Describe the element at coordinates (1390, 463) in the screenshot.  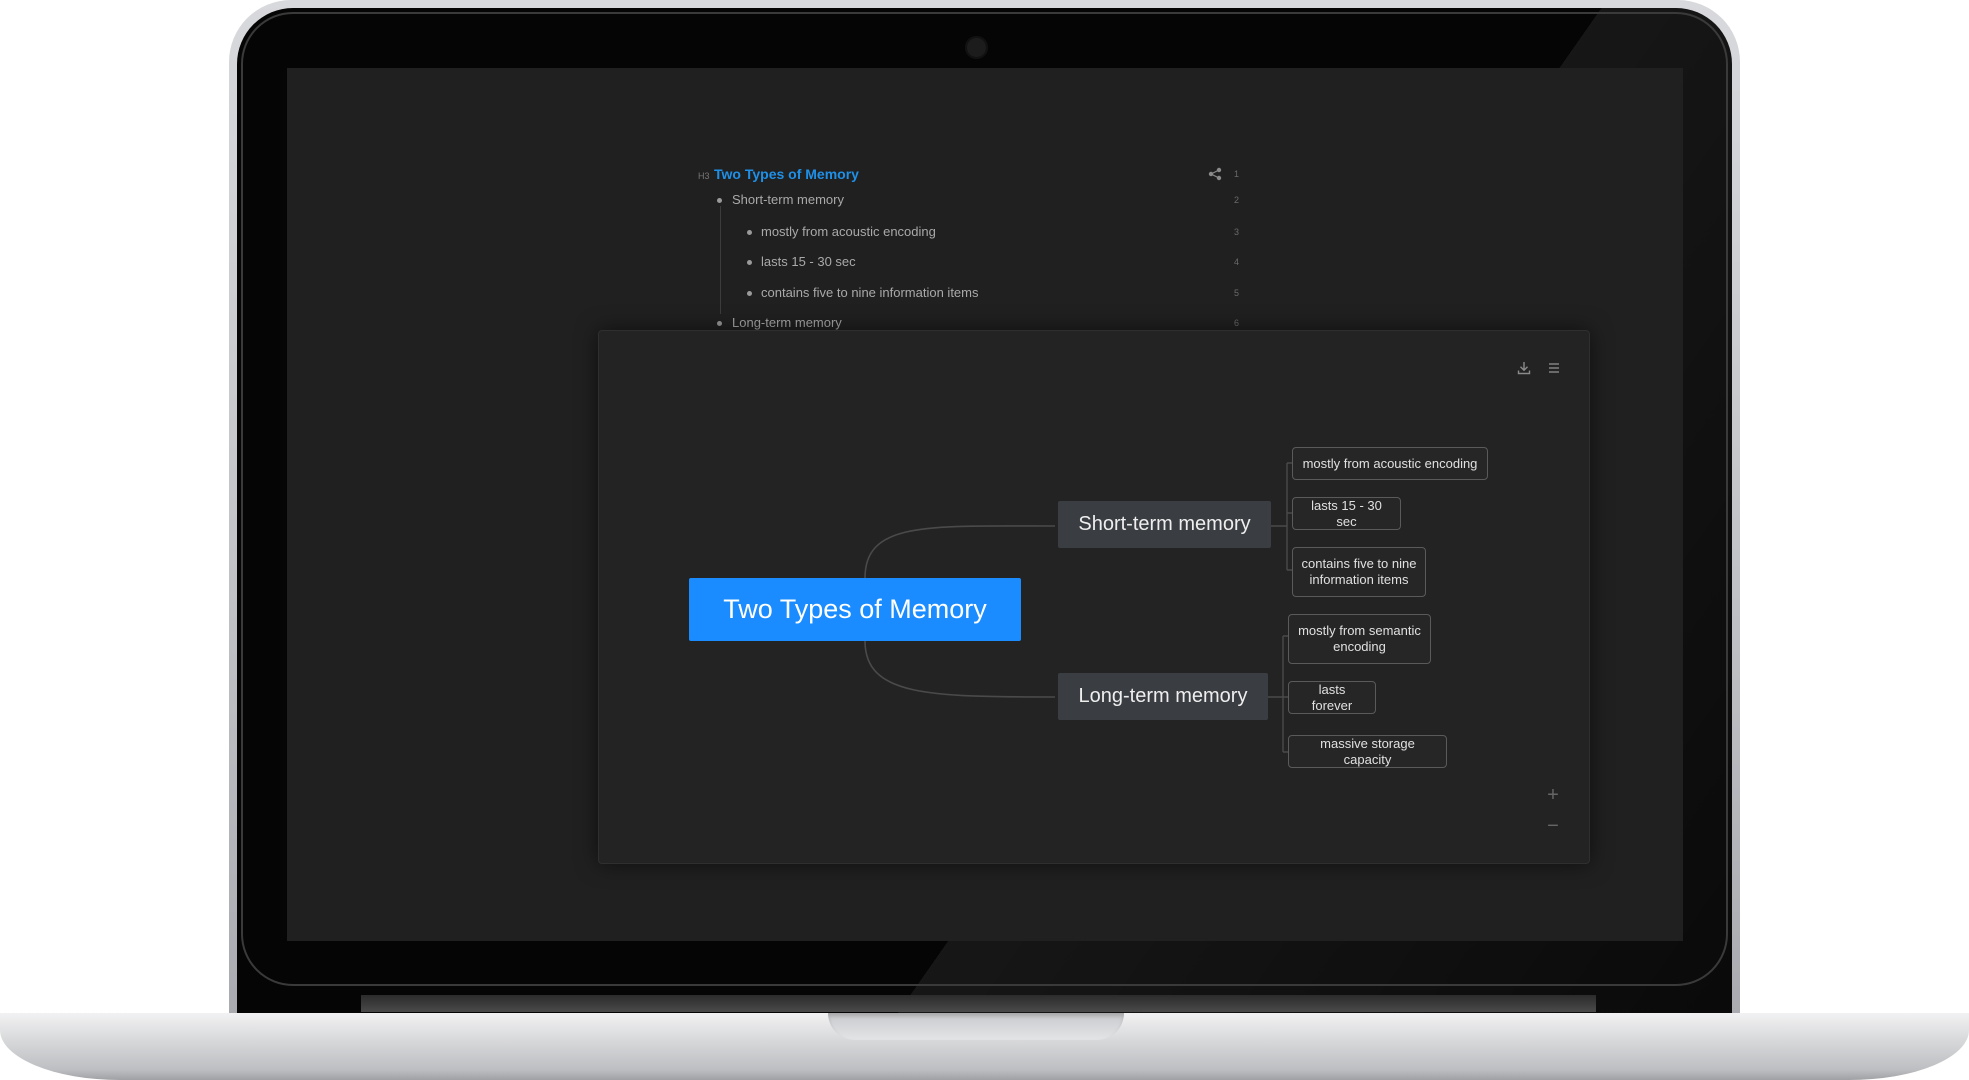
I see `mindmap-leaf-node: mostly from acoustic encoding` at that location.